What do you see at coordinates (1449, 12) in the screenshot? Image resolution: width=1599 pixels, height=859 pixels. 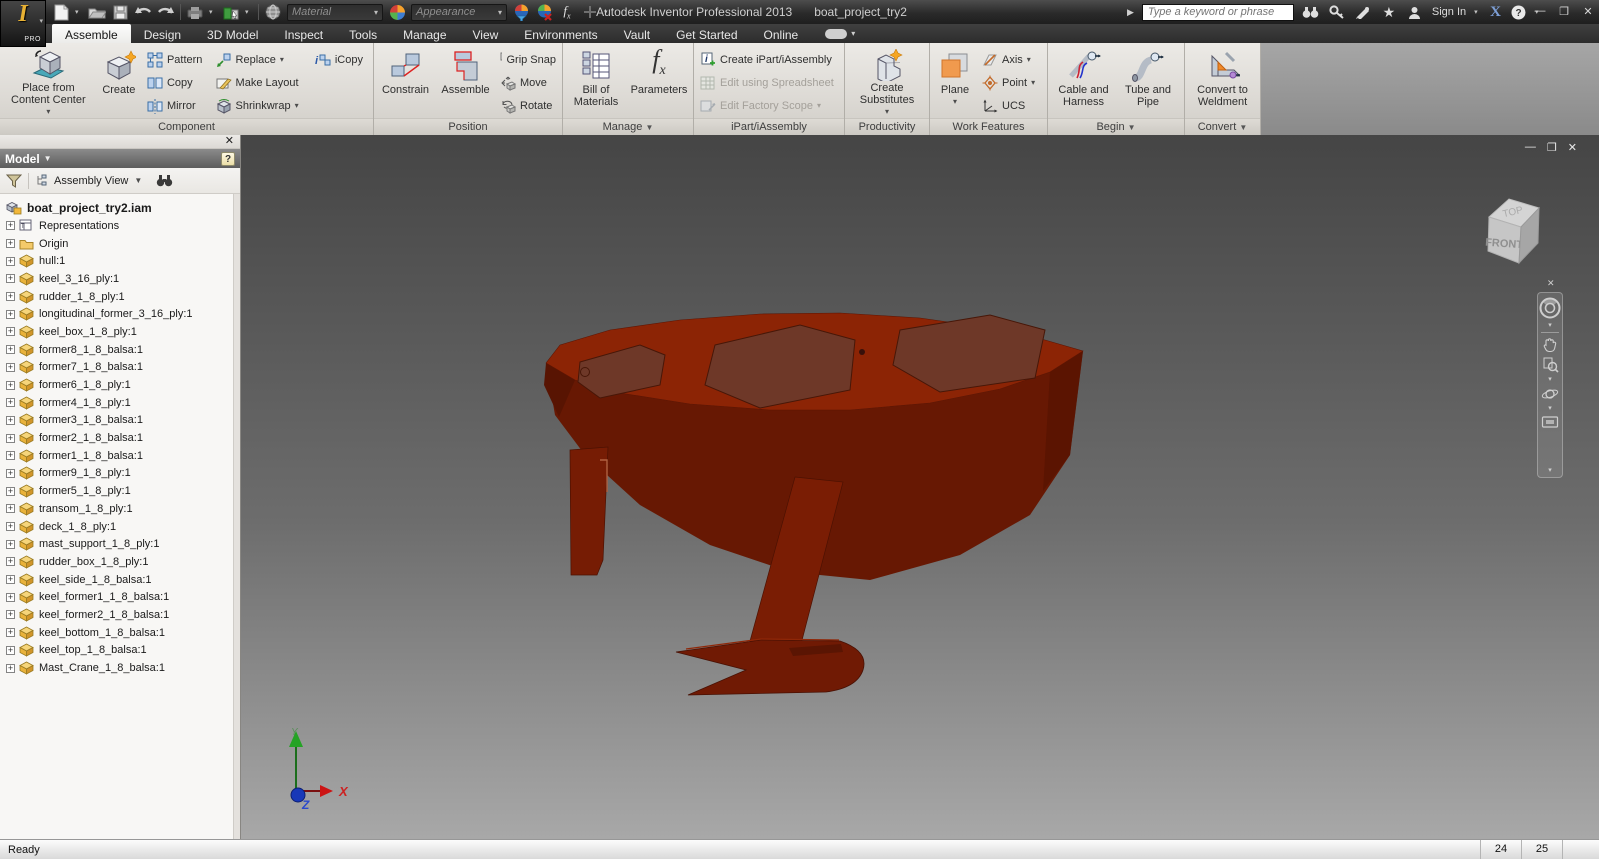 I see `sign-in-button: Sign In` at bounding box center [1449, 12].